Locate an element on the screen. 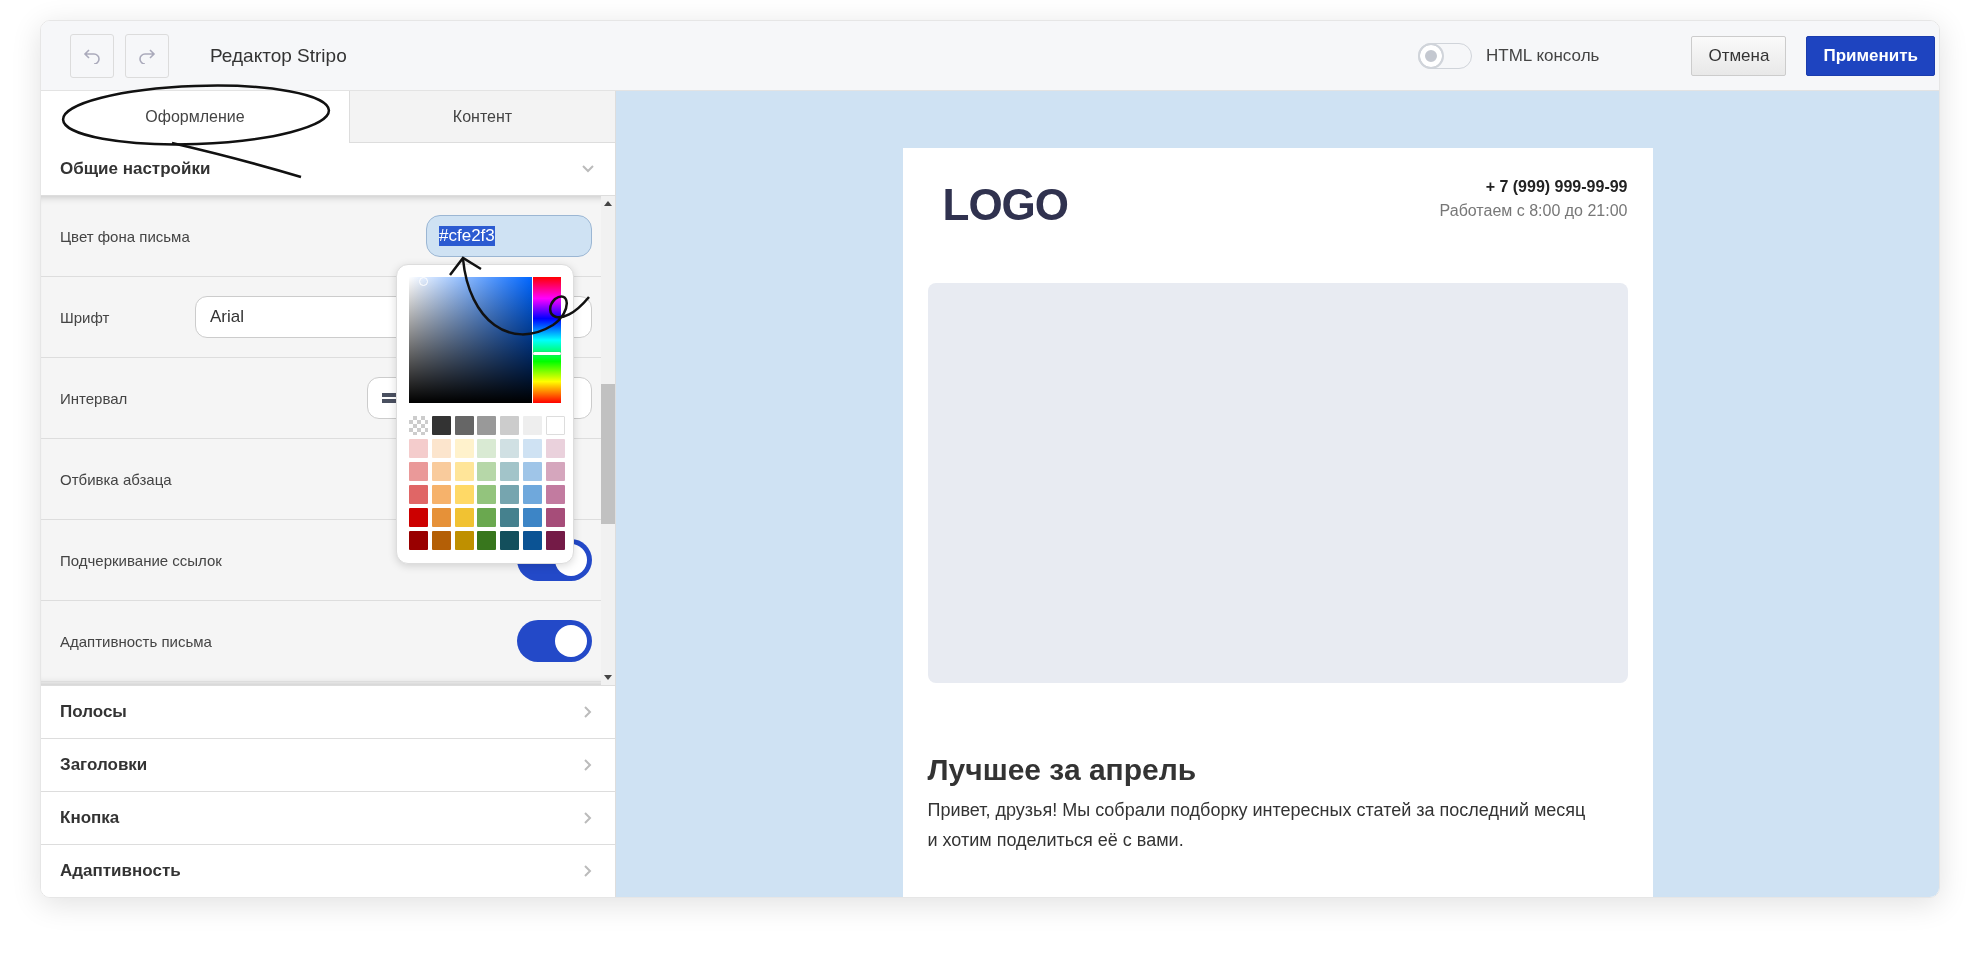 Image resolution: width=1979 pixels, height=959 pixels. hue-slider is located at coordinates (547, 340).